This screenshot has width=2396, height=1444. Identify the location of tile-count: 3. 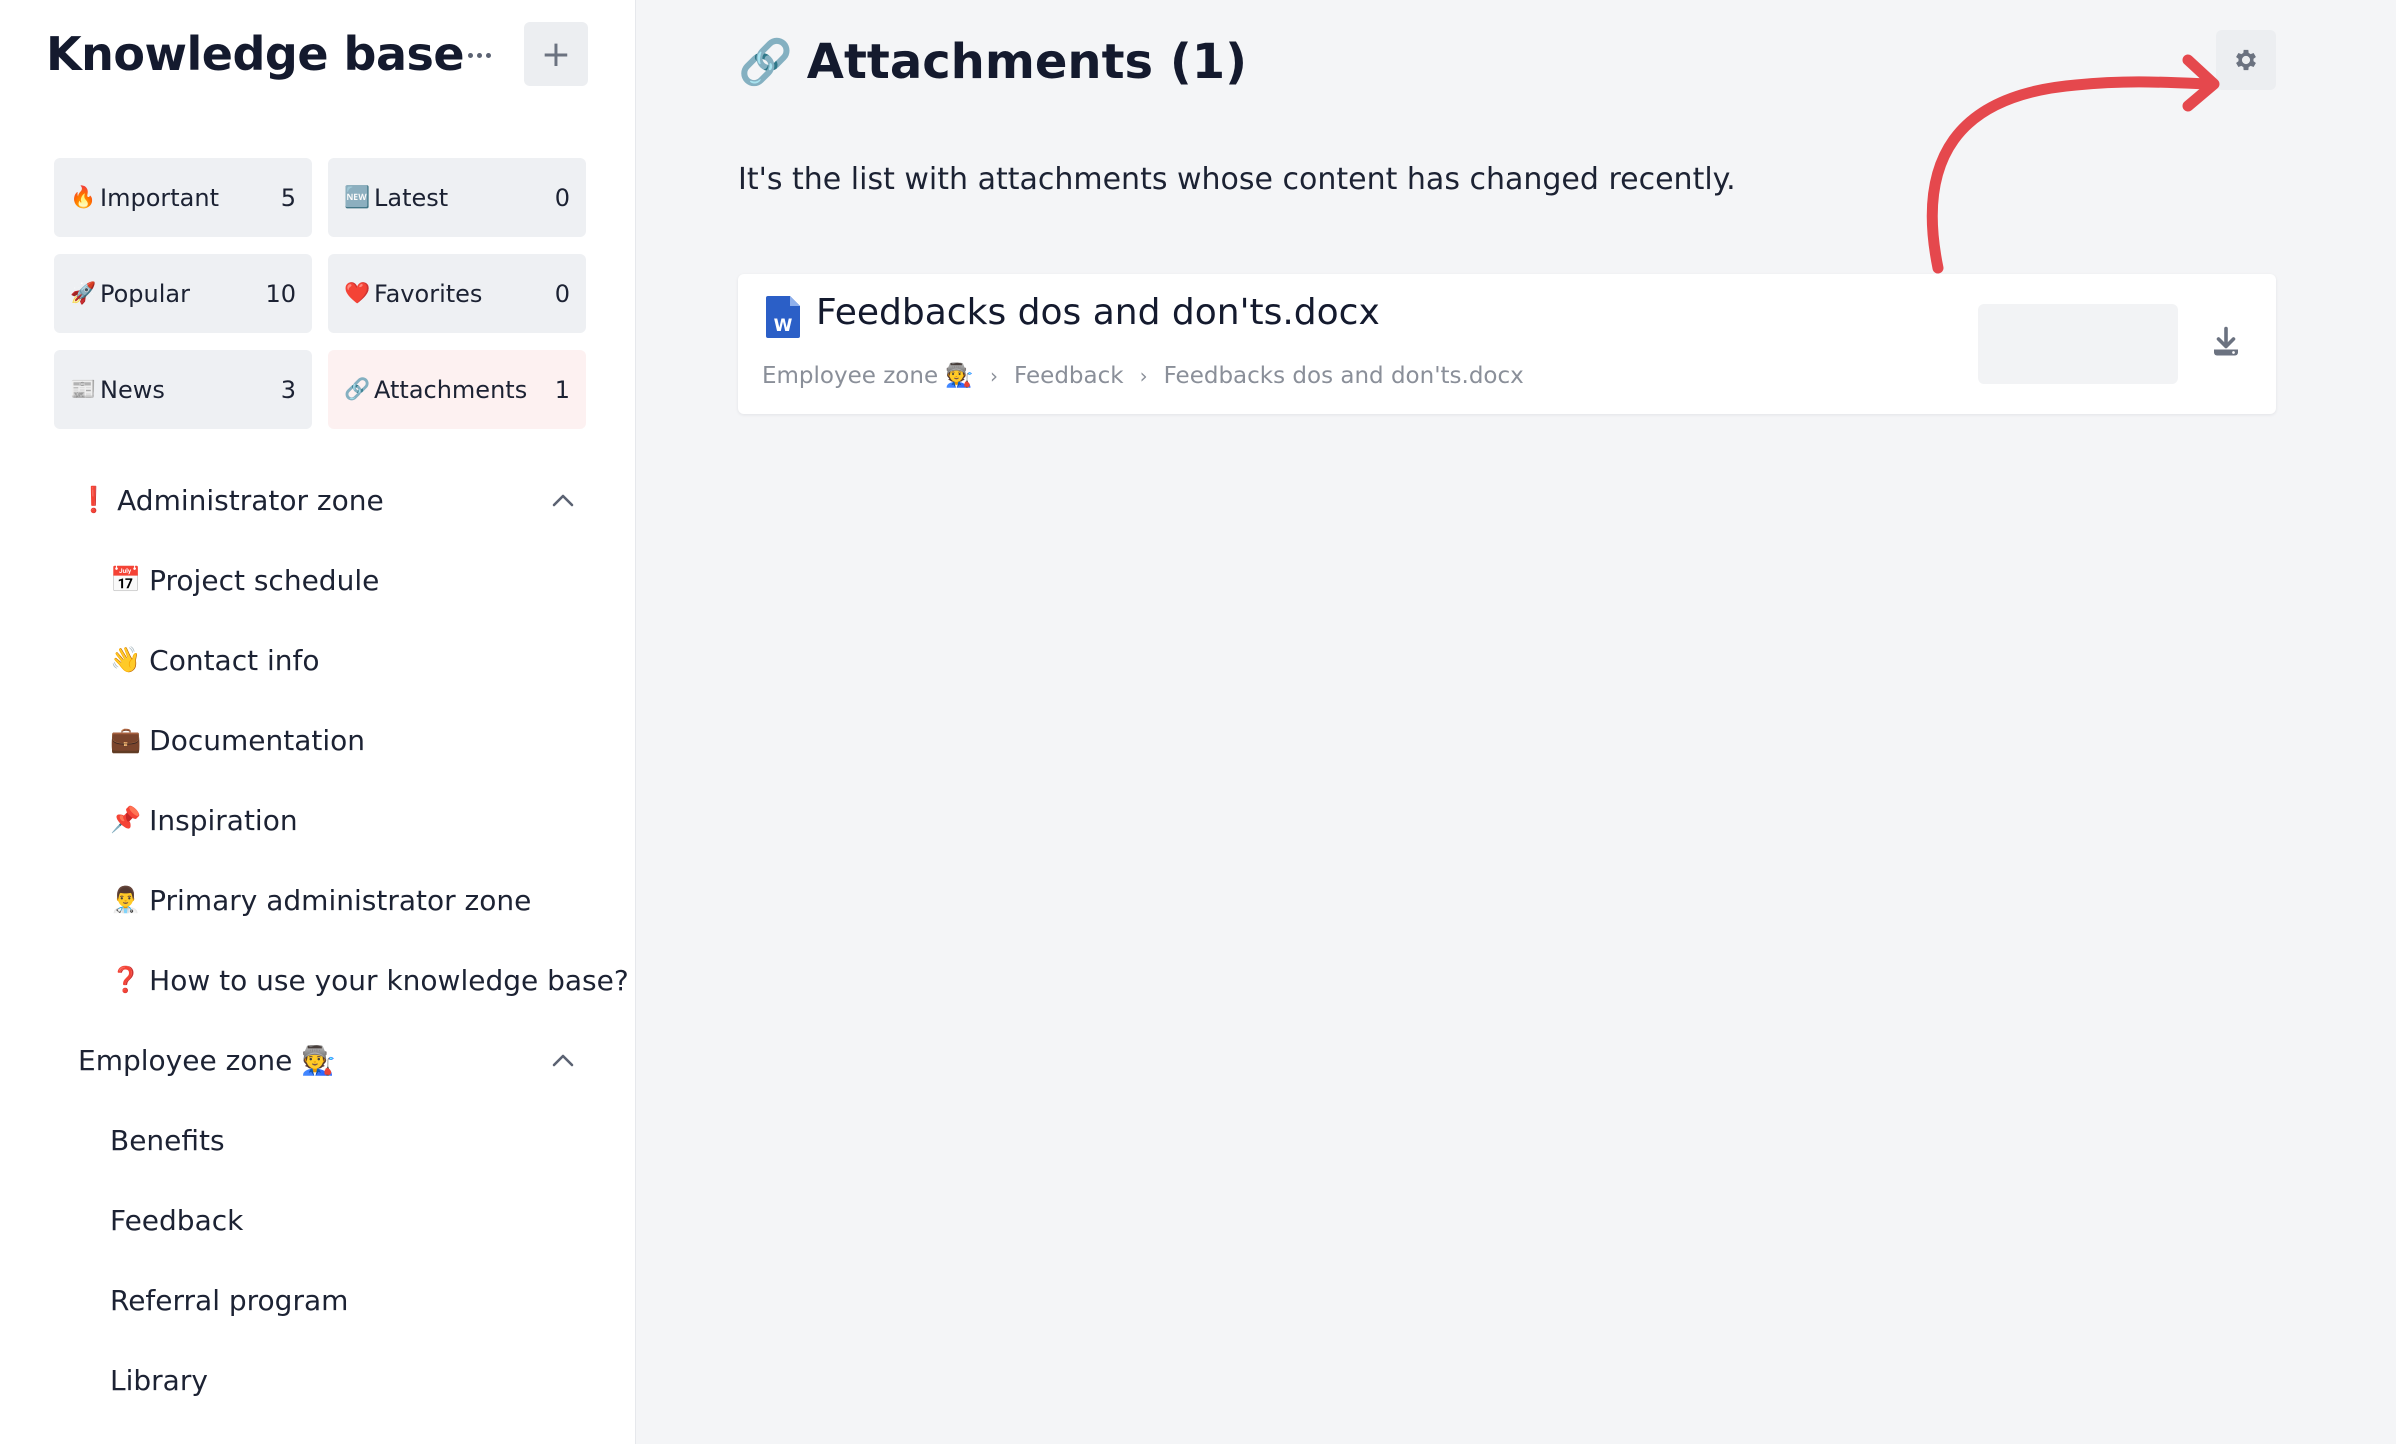
(288, 389).